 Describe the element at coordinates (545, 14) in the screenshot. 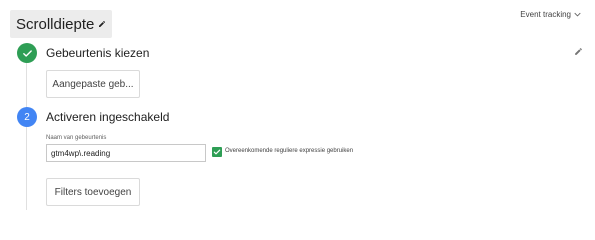

I see `event-tracking-label: Event tracking` at that location.